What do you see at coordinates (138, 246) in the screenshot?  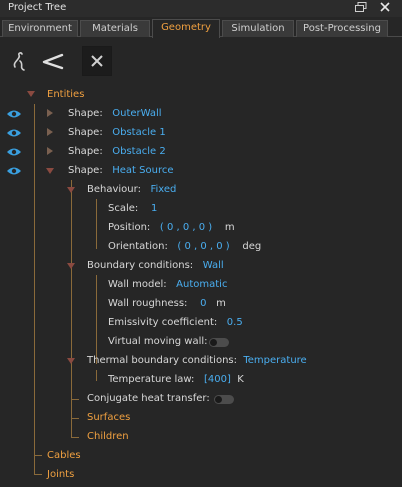 I see `orientation-label: Orientation:` at bounding box center [138, 246].